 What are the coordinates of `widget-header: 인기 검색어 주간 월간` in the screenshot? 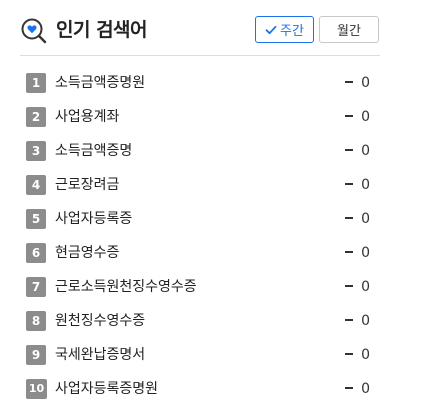 It's located at (200, 31).